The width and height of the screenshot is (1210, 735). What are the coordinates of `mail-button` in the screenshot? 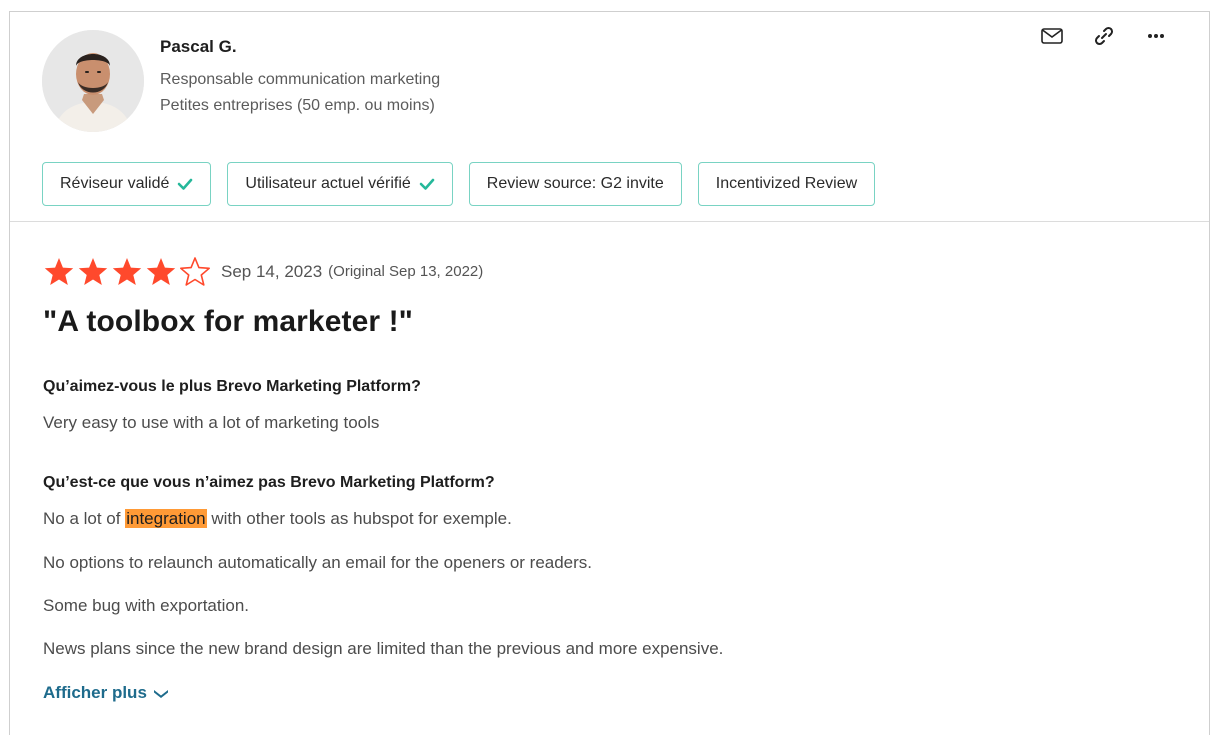 It's located at (1052, 36).